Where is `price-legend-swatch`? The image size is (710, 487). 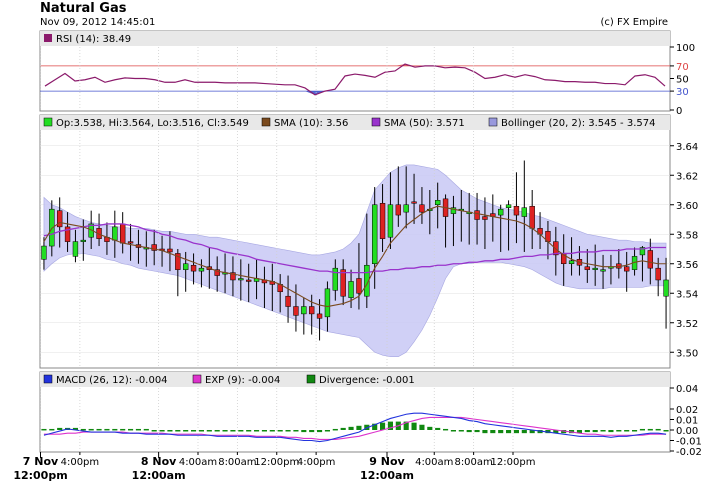 price-legend-swatch is located at coordinates (48, 122).